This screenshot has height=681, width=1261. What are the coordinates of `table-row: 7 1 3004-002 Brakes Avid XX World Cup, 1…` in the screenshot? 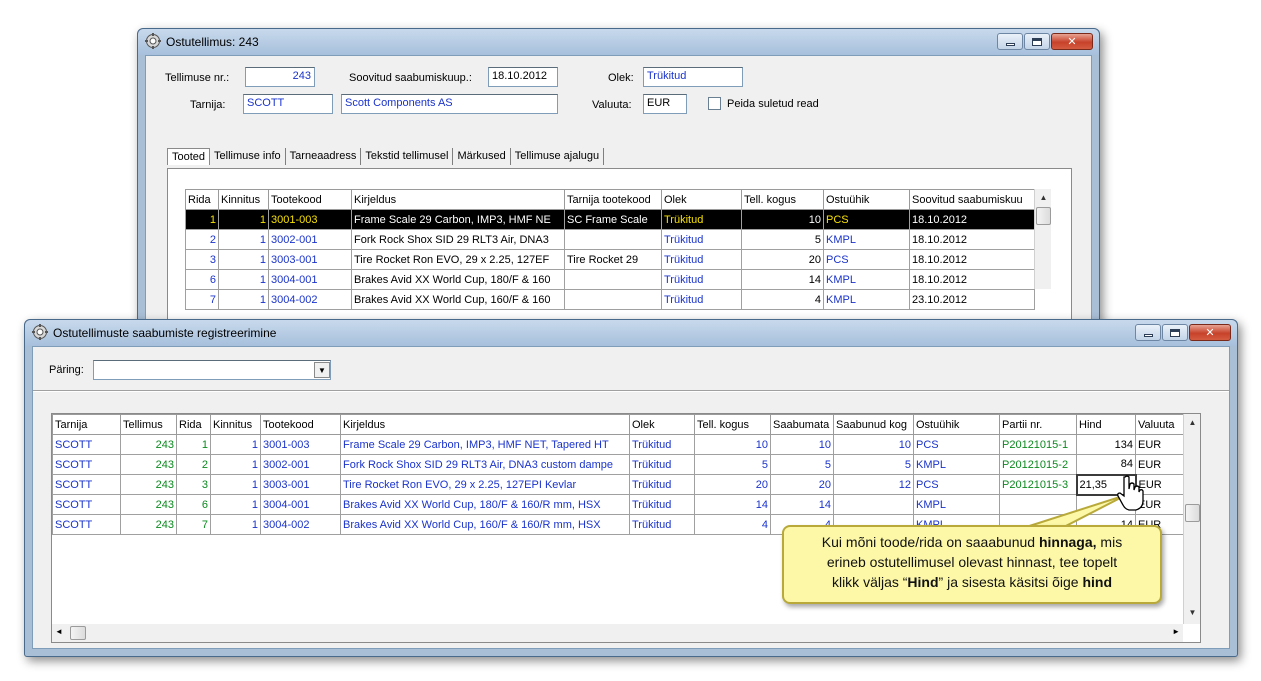 It's located at (610, 299).